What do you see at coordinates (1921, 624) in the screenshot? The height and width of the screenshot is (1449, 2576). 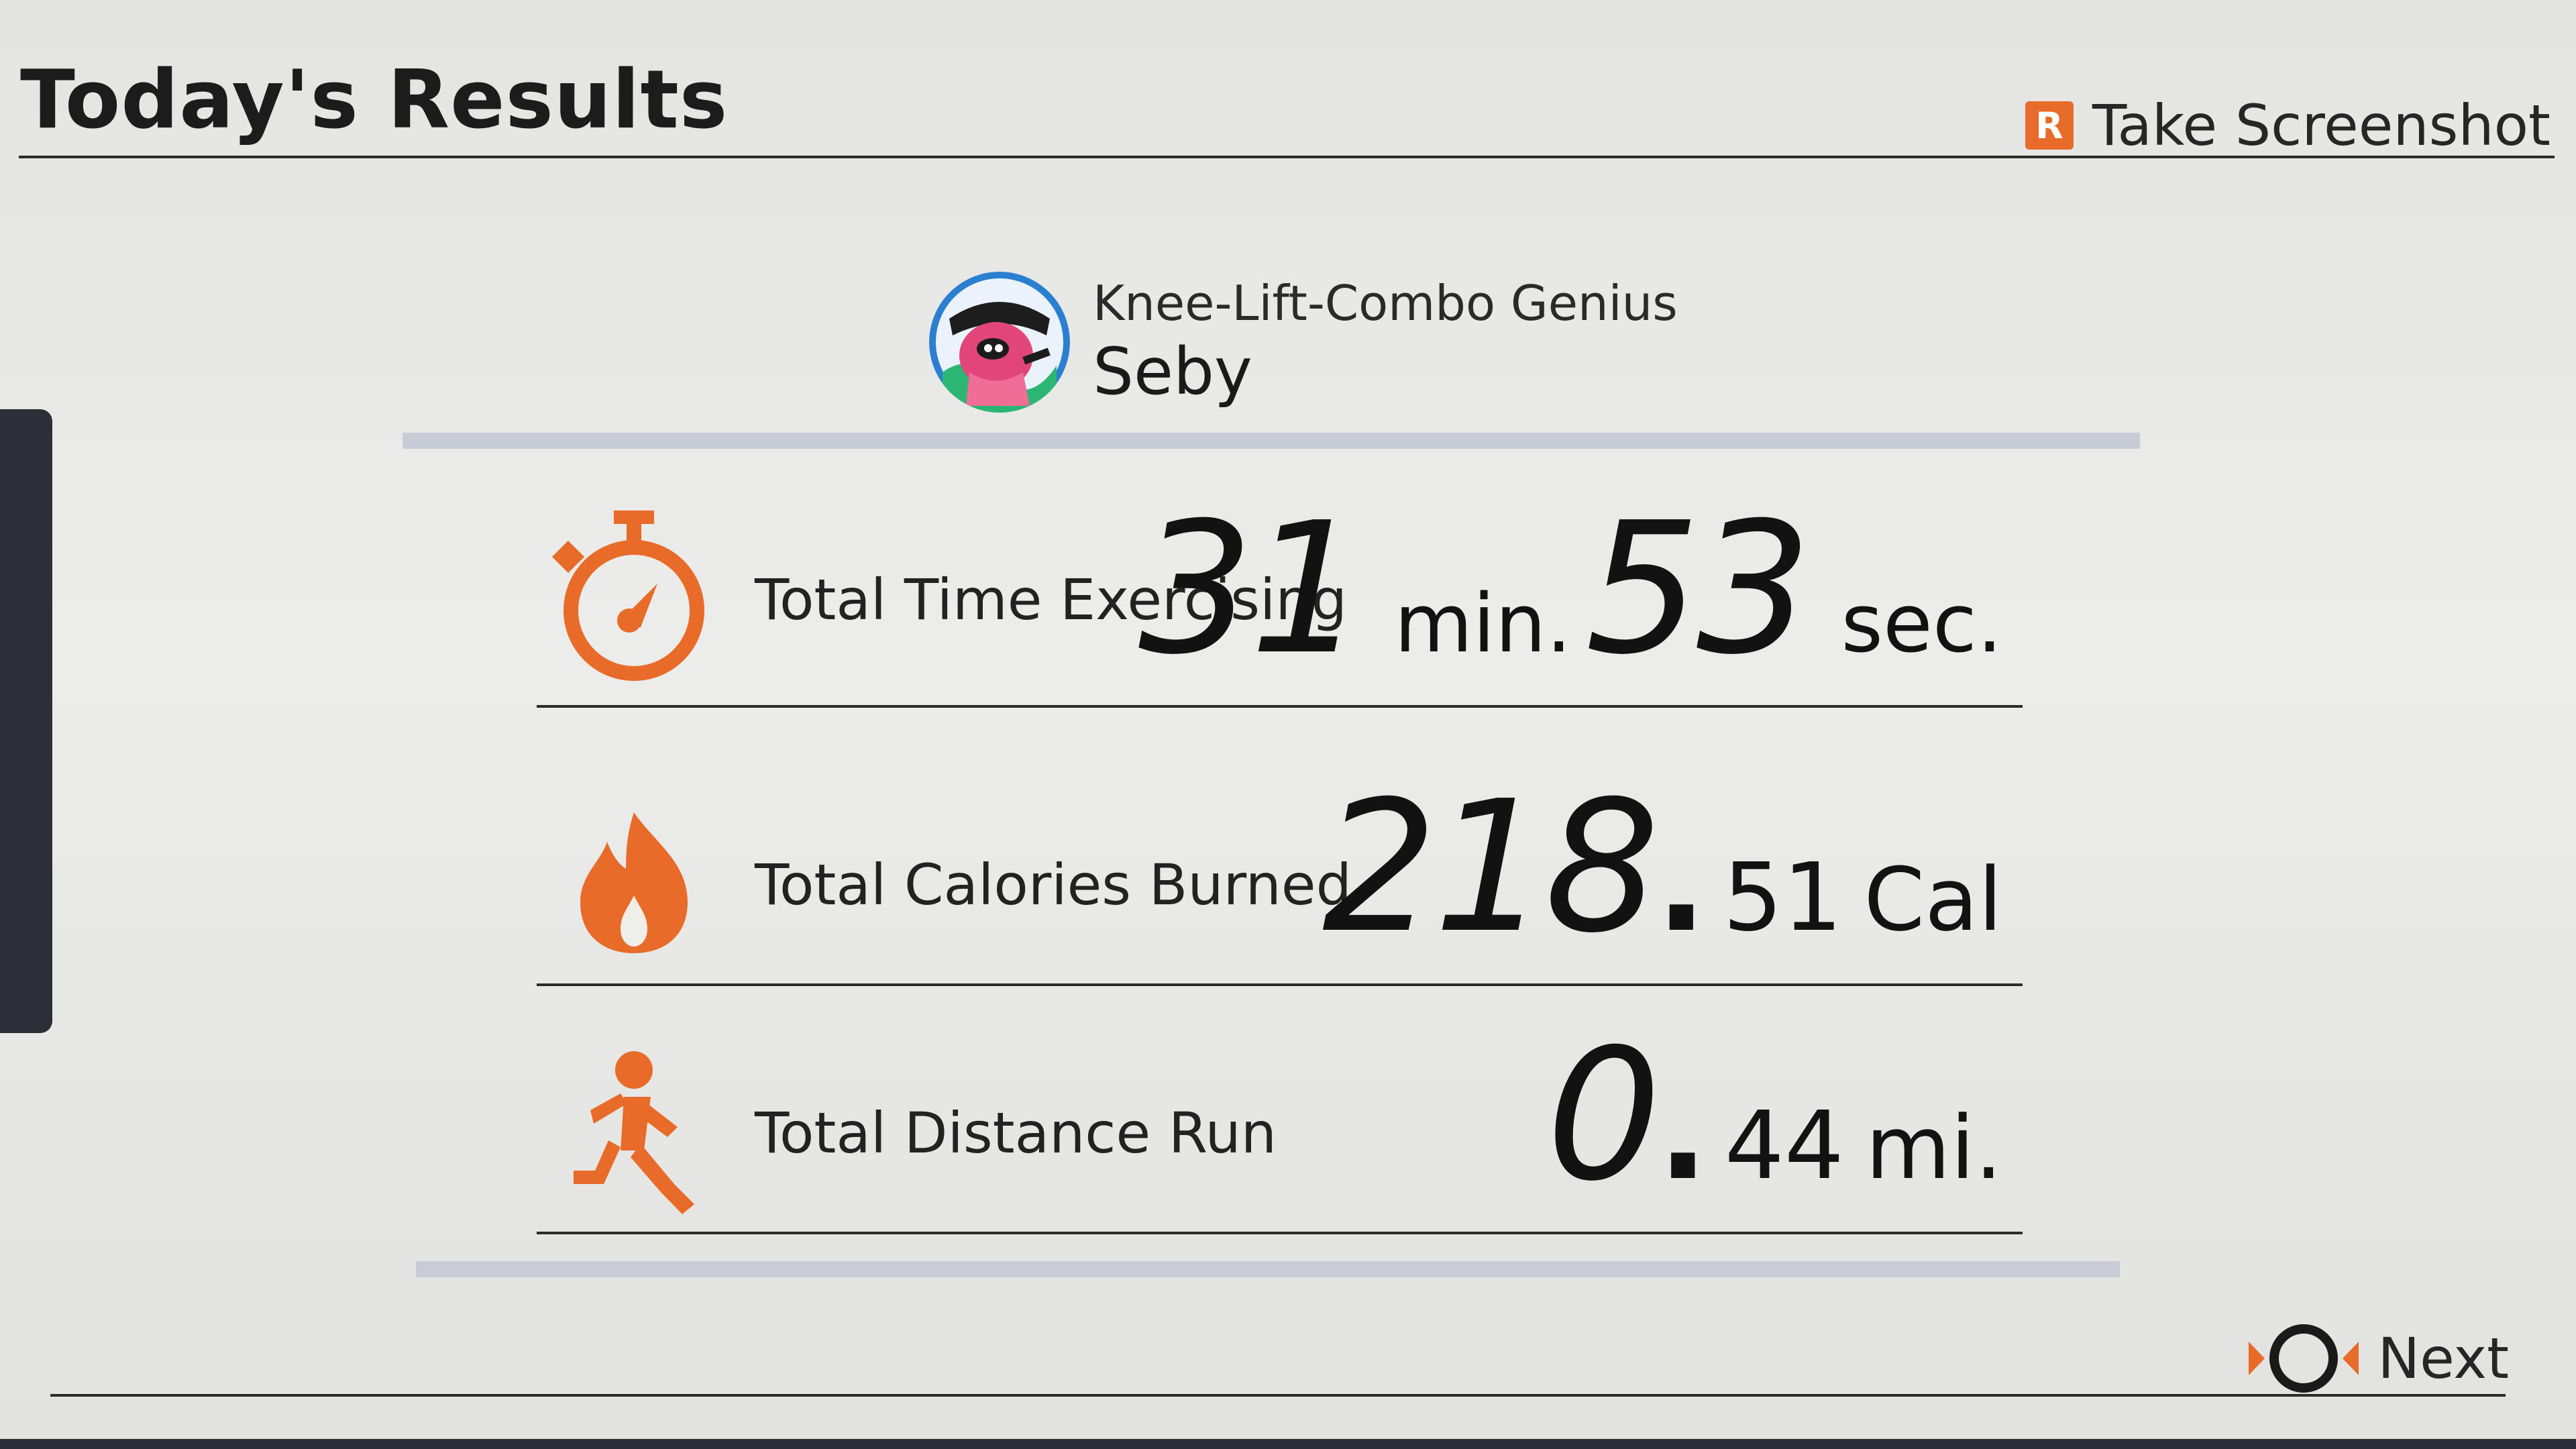 I see `time-seconds-unit: sec.` at bounding box center [1921, 624].